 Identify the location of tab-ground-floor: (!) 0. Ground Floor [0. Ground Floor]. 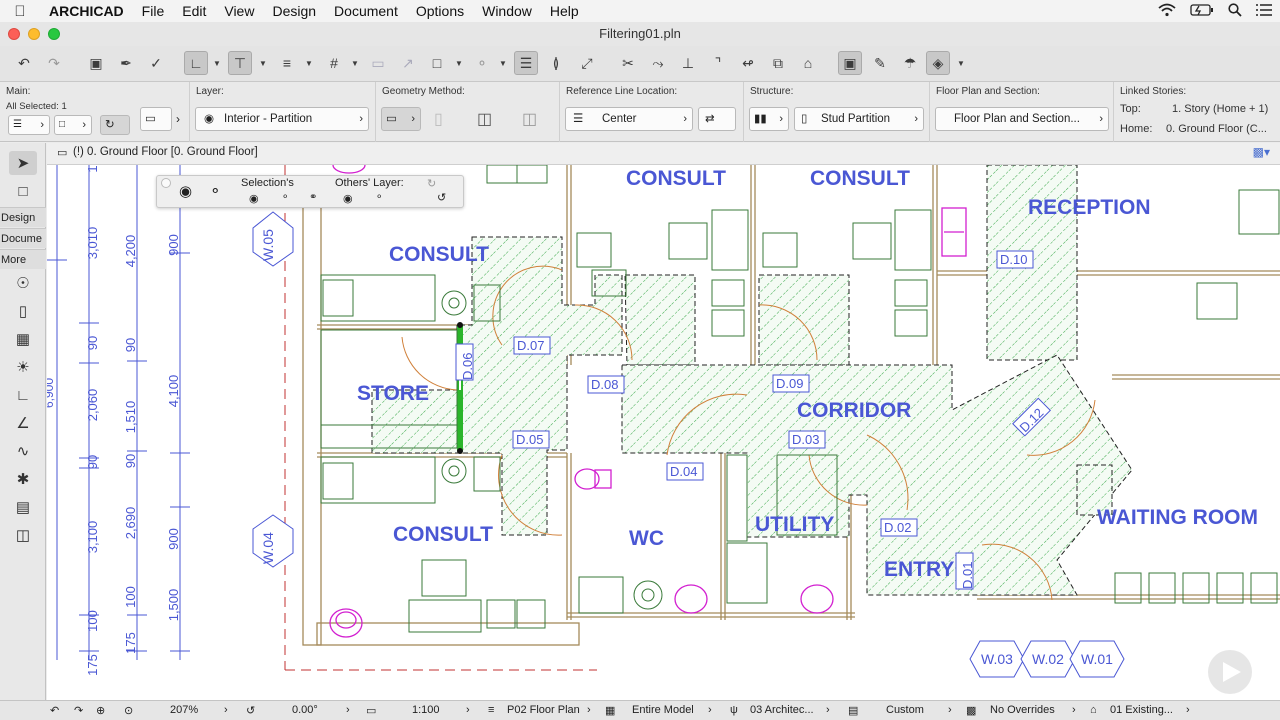
(165, 152).